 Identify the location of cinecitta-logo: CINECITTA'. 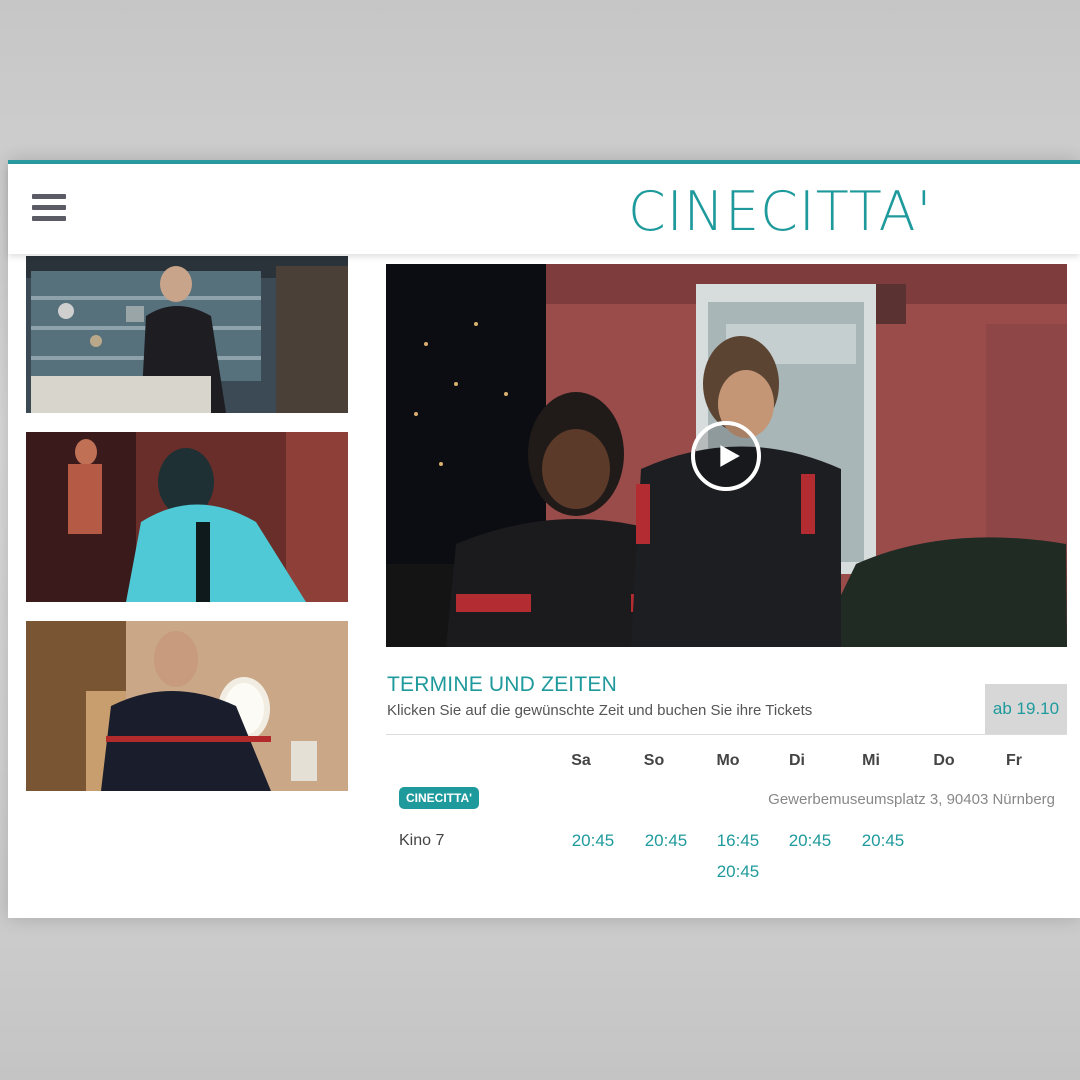
(780, 211).